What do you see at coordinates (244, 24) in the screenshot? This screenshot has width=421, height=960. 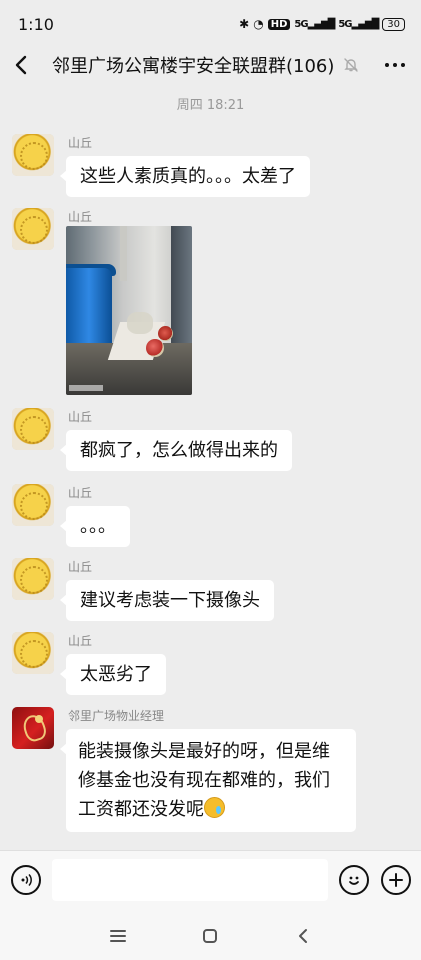 I see `bluetooth-icon: ✱` at bounding box center [244, 24].